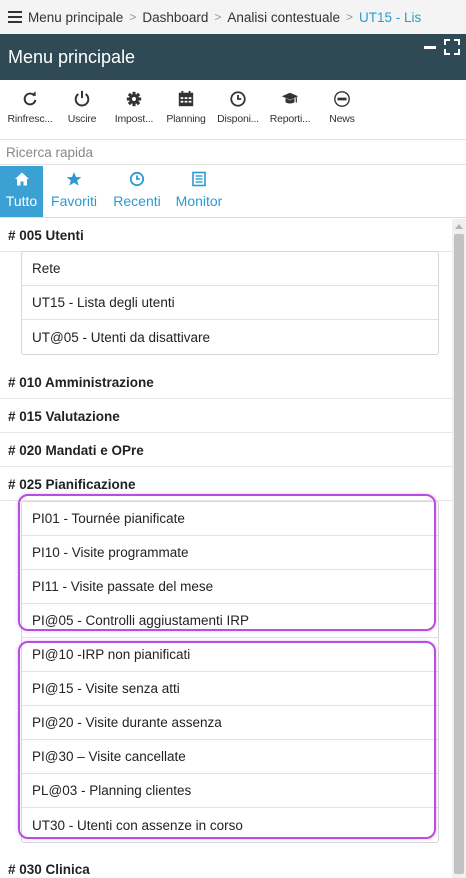  I want to click on tab-recent-label: Recenti, so click(137, 201).